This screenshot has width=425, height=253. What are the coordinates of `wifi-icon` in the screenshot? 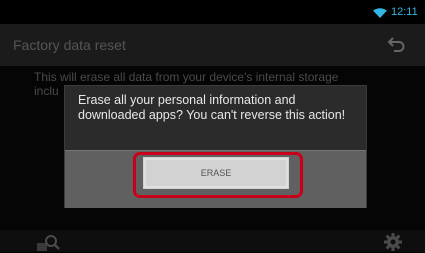 It's located at (380, 13).